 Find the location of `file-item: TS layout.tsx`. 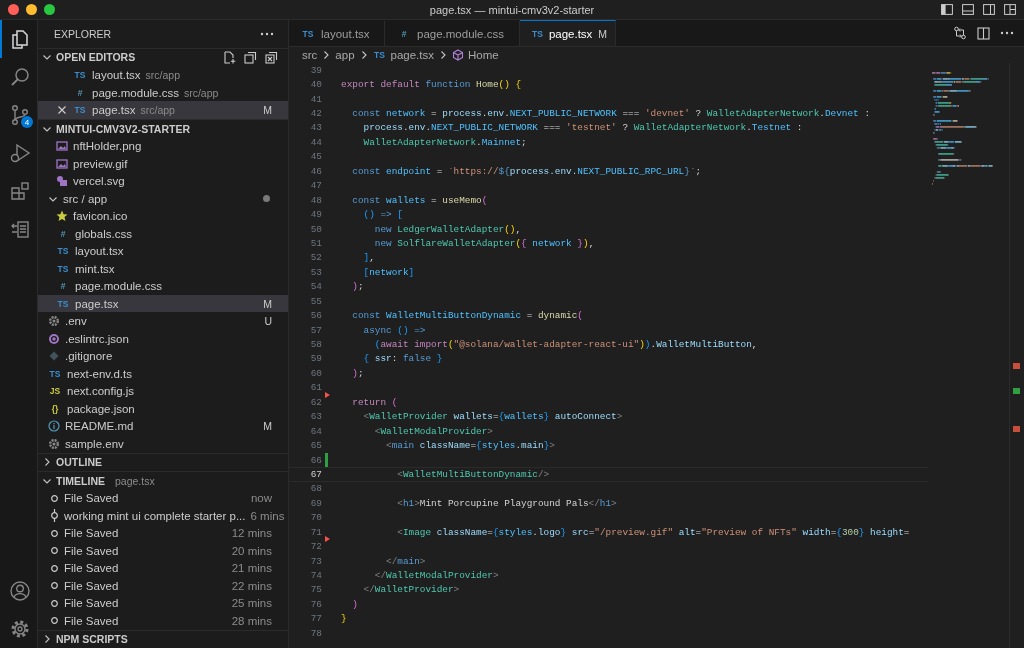

file-item: TS layout.tsx is located at coordinates (163, 251).